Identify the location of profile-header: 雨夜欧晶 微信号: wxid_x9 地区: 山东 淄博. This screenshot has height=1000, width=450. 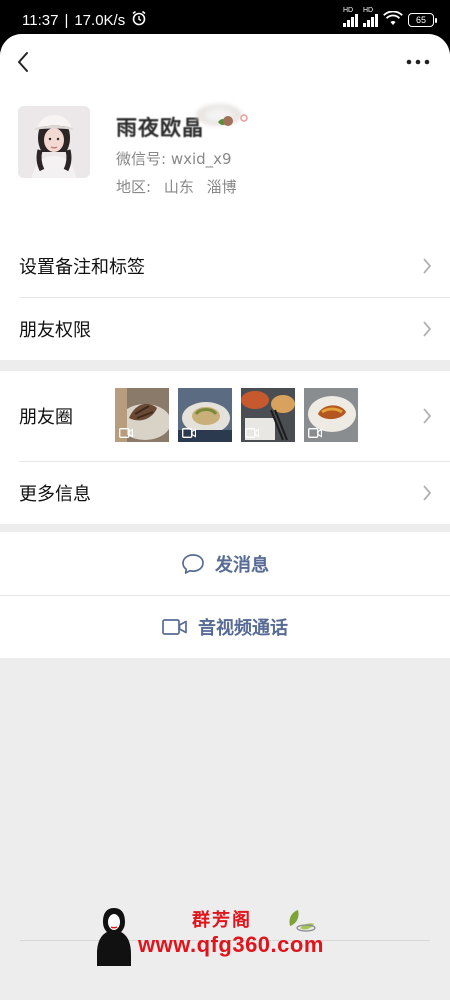
(225, 162).